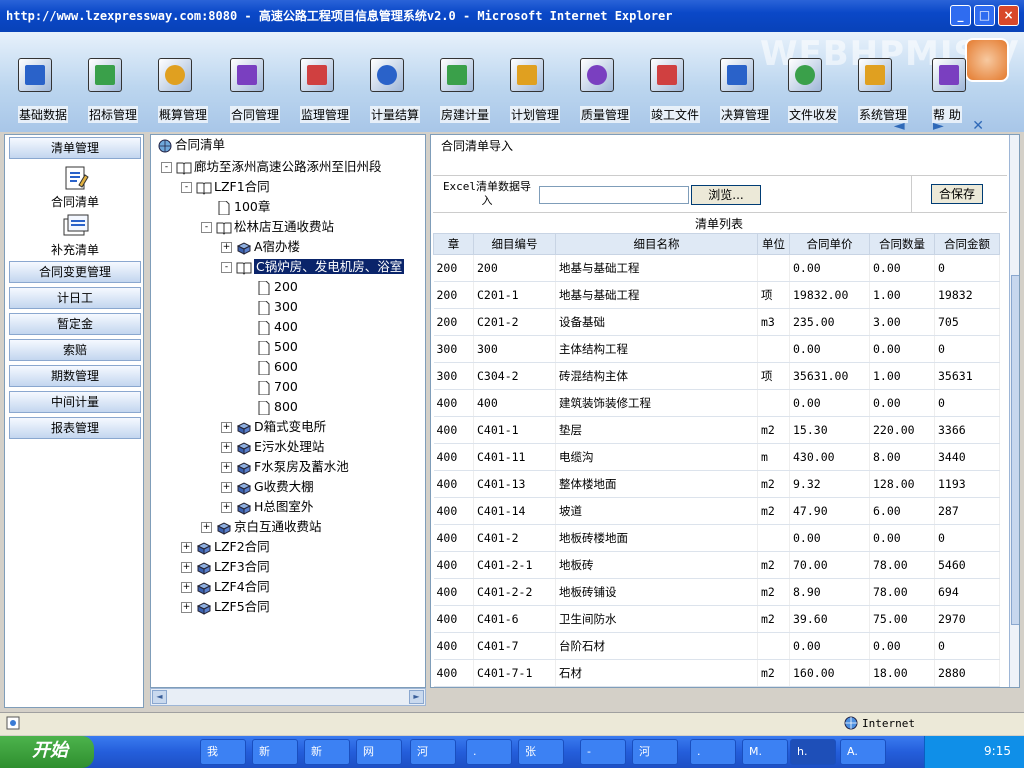  I want to click on toolbar-item-0: 基础数据, so click(51, 89).